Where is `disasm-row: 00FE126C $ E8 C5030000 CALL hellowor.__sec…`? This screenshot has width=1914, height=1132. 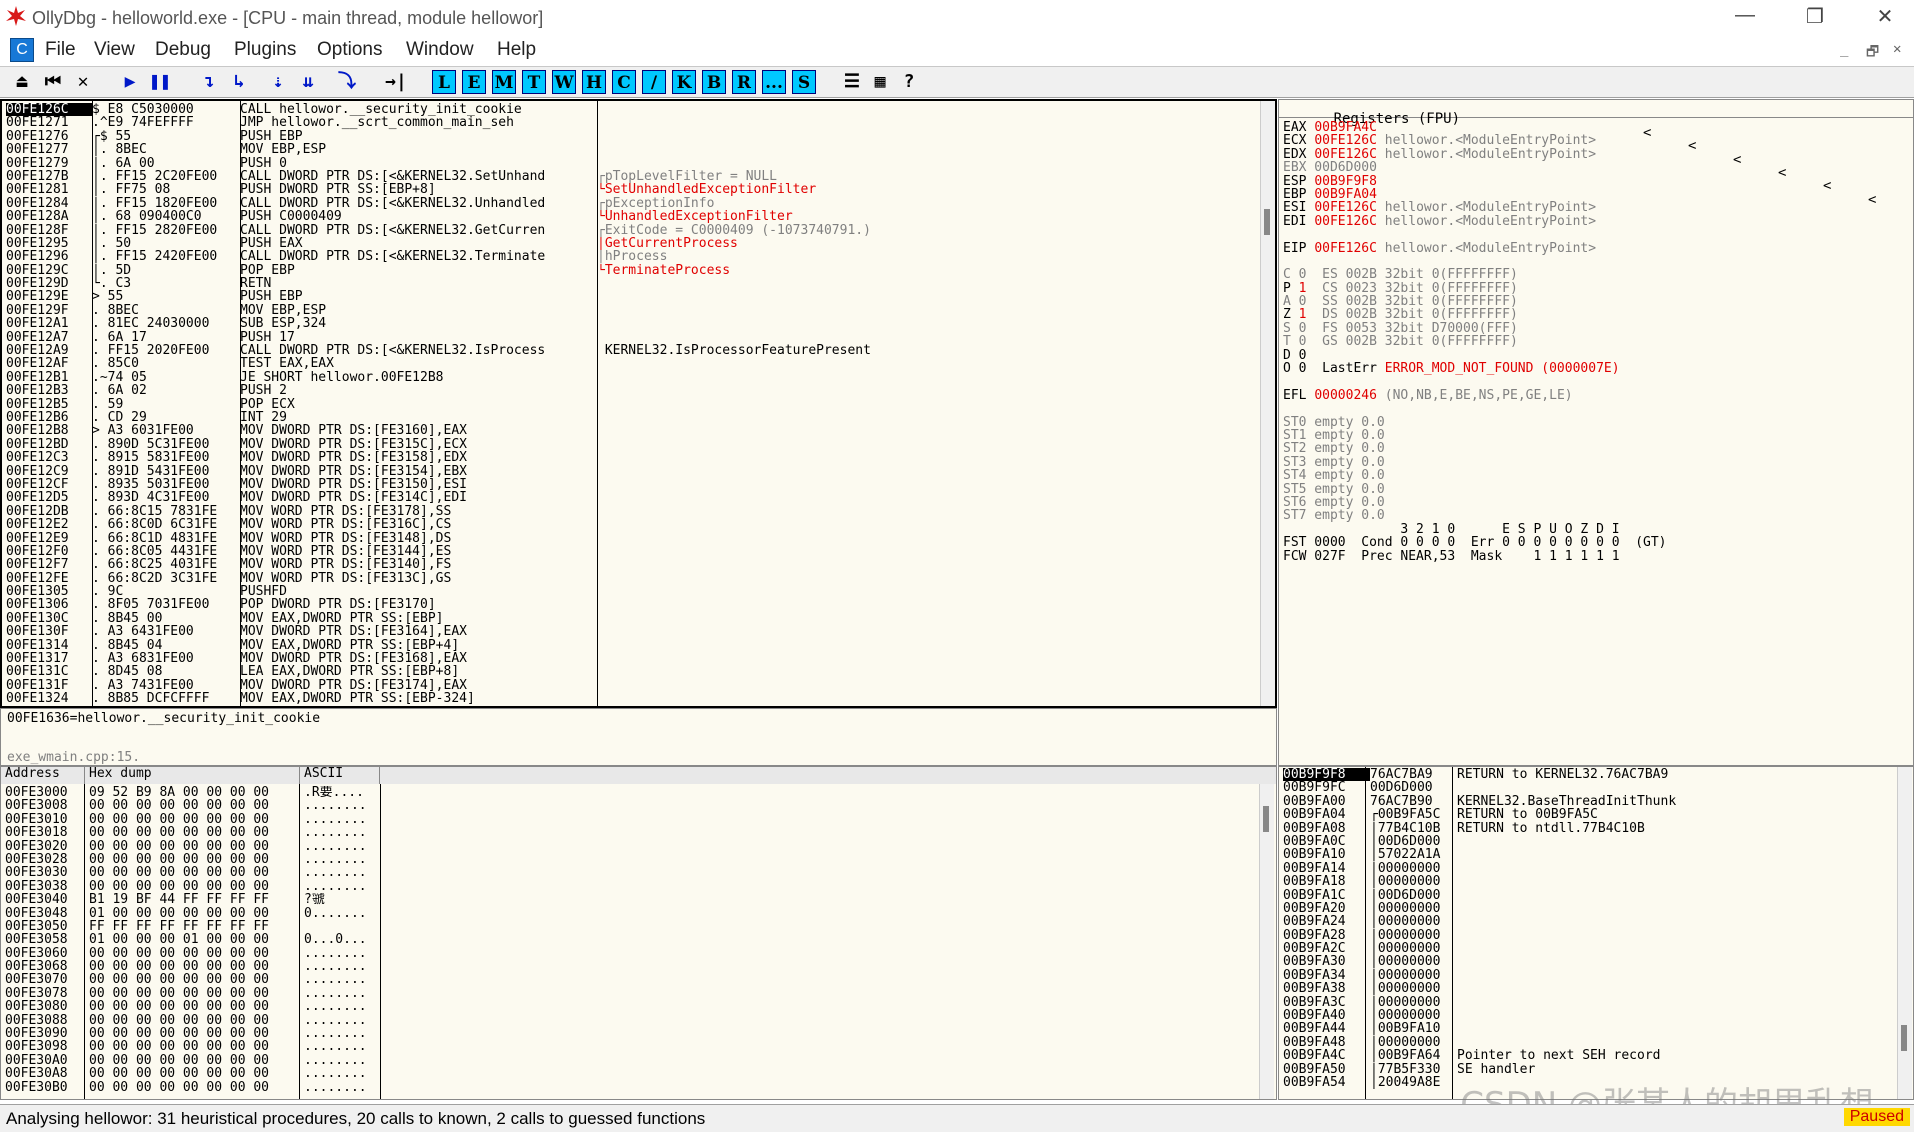 disasm-row: 00FE126C $ E8 C5030000 CALL hellowor.__sec… is located at coordinates (438, 110).